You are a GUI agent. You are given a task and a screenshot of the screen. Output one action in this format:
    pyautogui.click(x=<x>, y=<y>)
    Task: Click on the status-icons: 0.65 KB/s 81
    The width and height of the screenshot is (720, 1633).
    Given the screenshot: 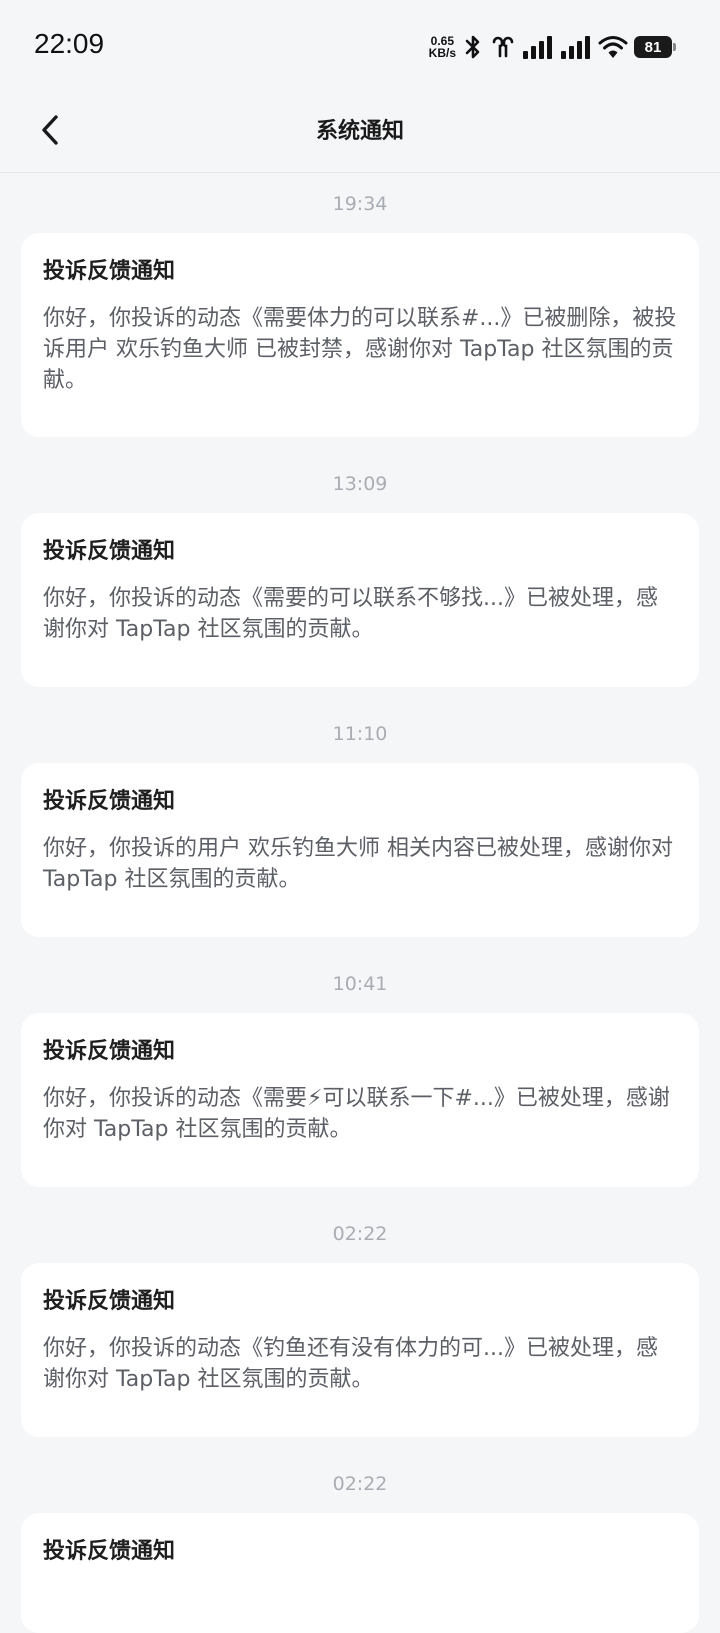 What is the action you would take?
    pyautogui.click(x=552, y=47)
    